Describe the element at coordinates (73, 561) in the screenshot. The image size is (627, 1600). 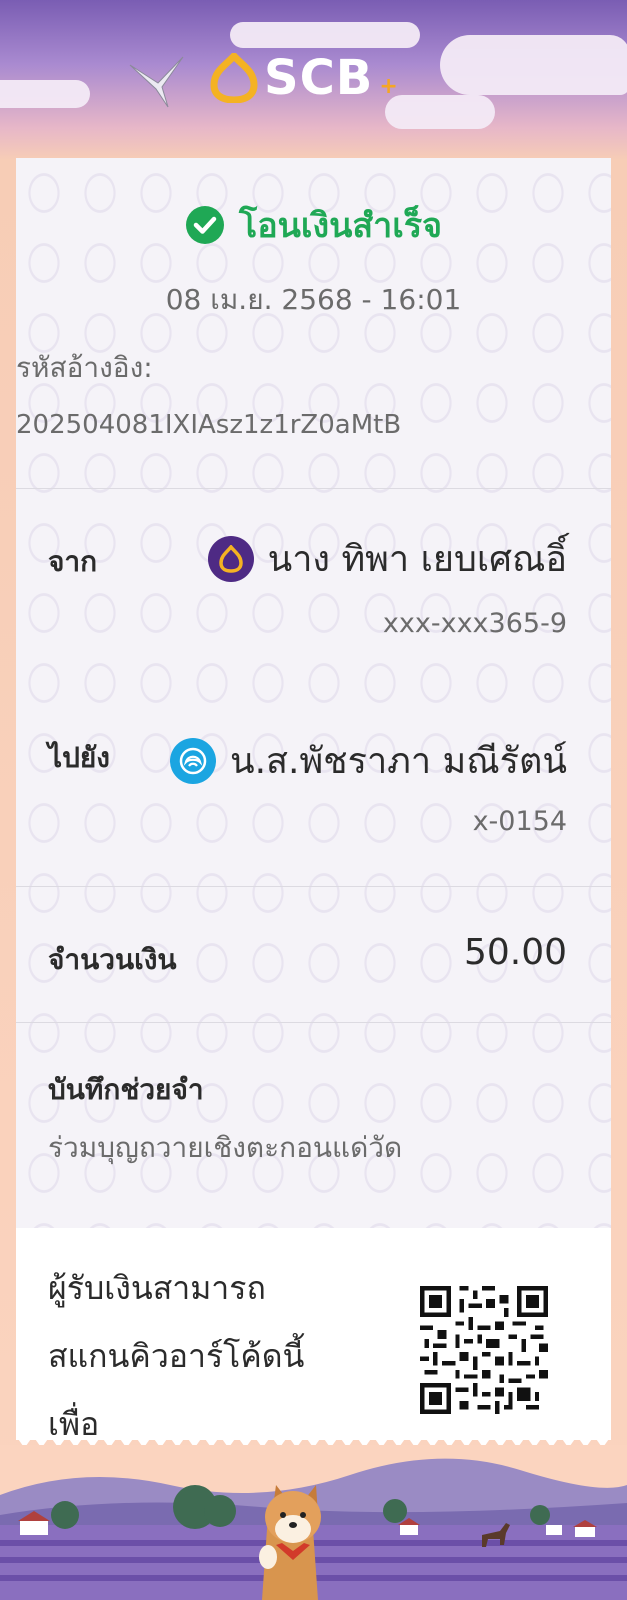
I see `from-label: จาก` at that location.